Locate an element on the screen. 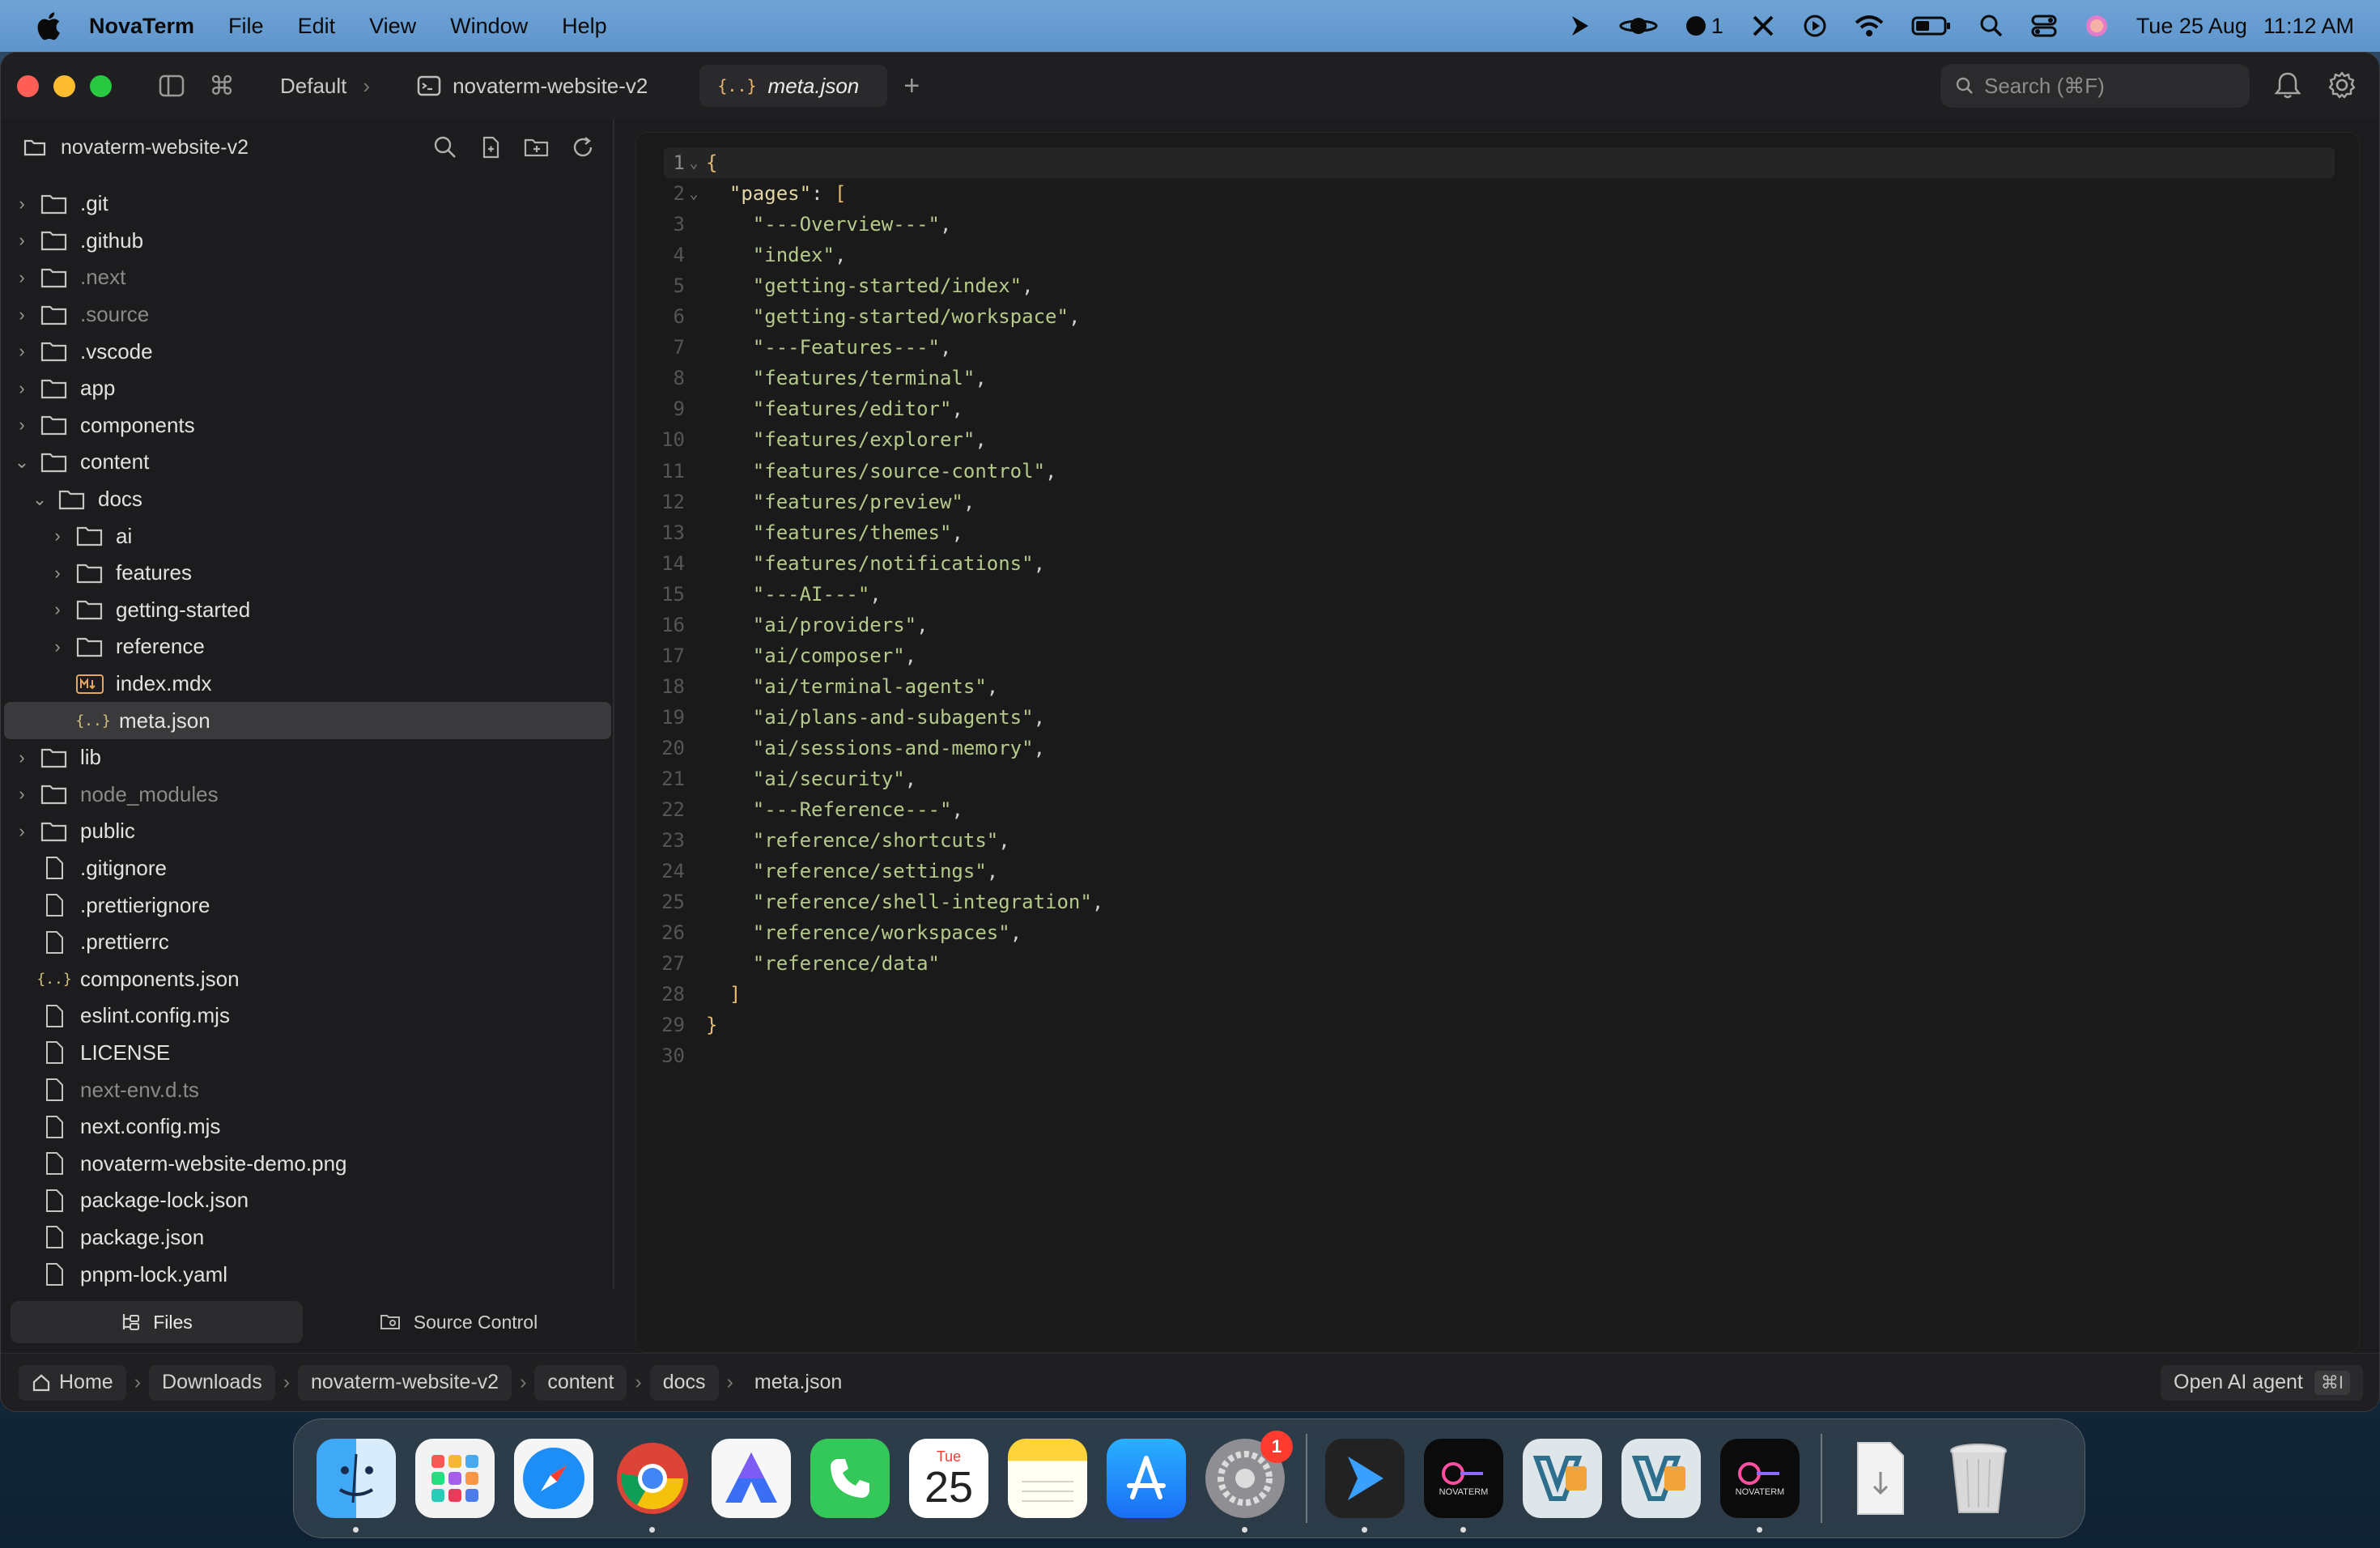  code-line: 24 "reference/settings", is located at coordinates (1498, 872).